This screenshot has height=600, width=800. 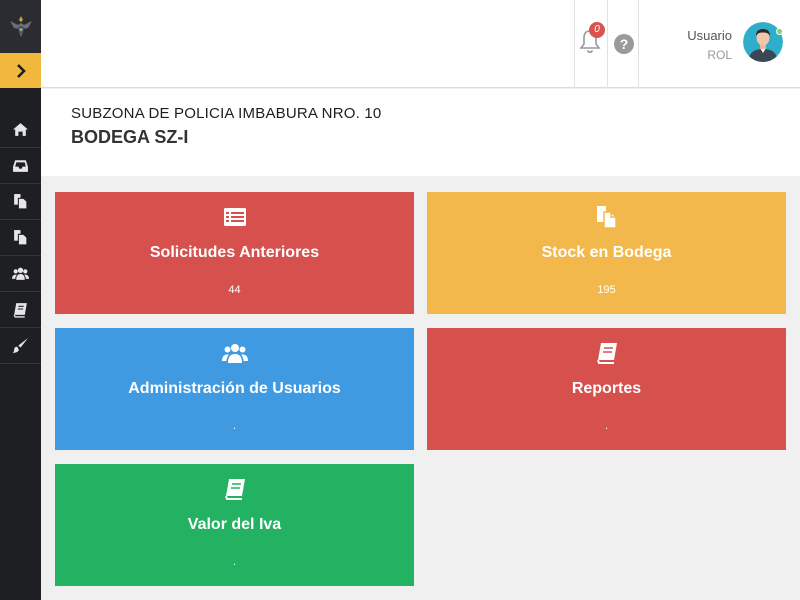 I want to click on card-label: Solicitudes Anteriores, so click(x=234, y=252).